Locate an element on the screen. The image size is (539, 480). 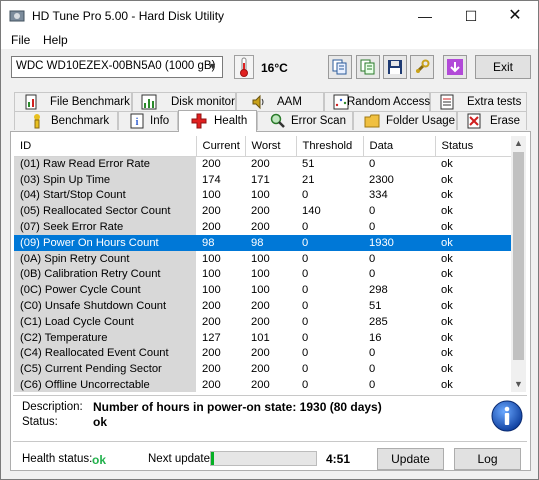
tab-disk-monitor: Disk monitor is located at coordinates (184, 101).